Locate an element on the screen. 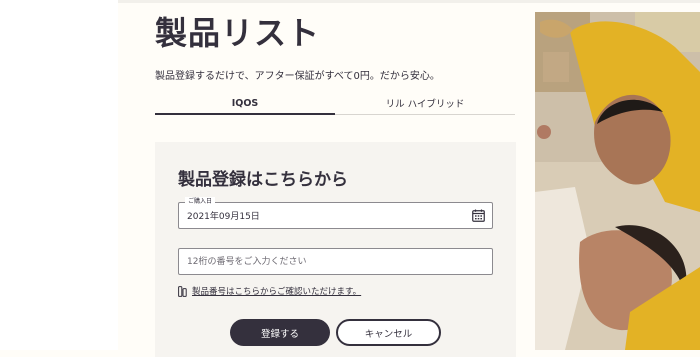 The height and width of the screenshot is (357, 700). purchase-date-field: ご購入日 is located at coordinates (335, 213).